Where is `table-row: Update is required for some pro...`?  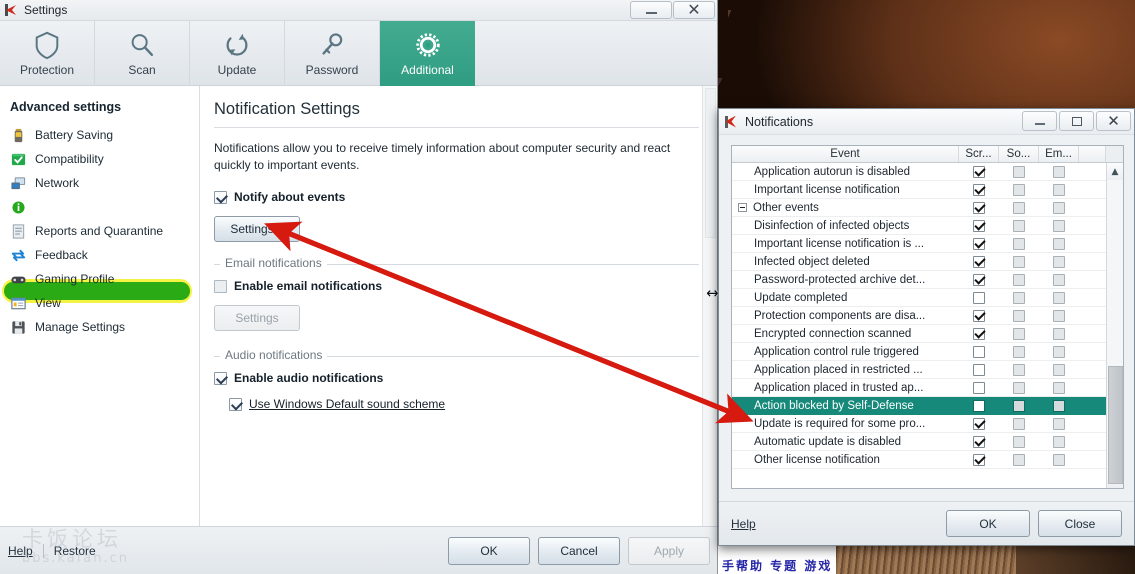 table-row: Update is required for some pro... is located at coordinates (919, 424).